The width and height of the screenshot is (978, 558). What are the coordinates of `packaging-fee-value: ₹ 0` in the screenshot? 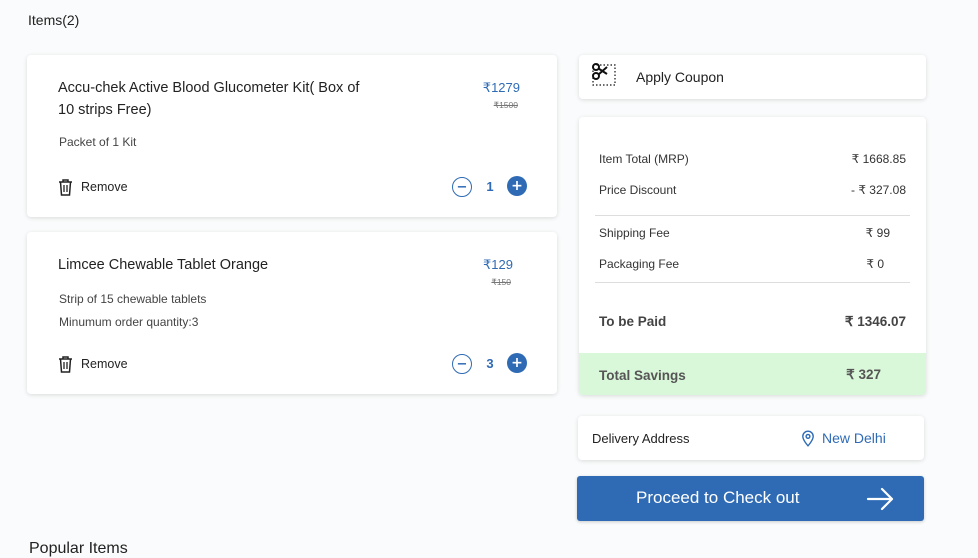 It's located at (875, 264).